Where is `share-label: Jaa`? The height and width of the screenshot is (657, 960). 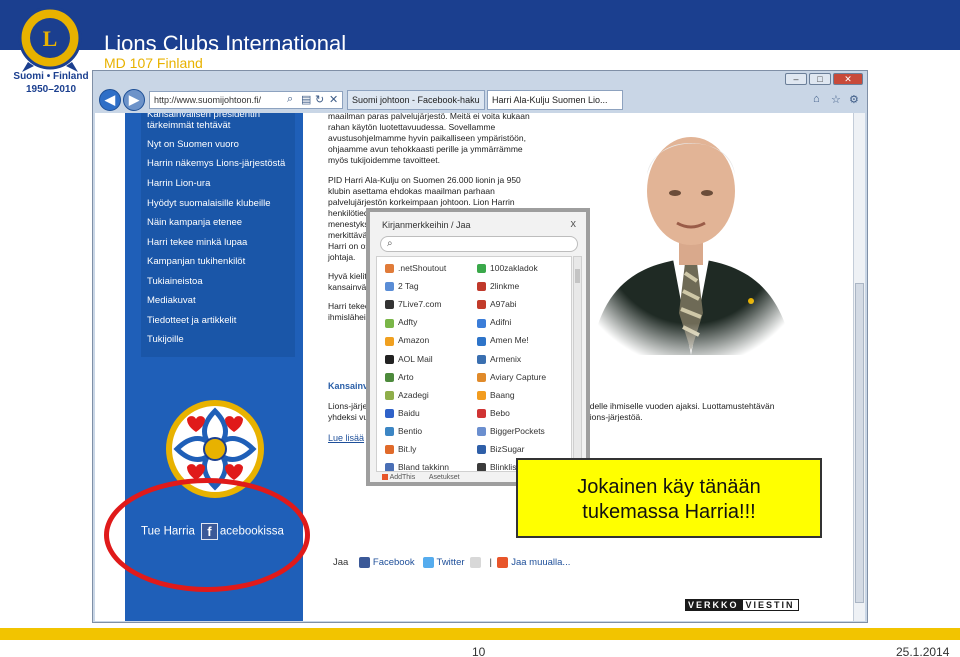
share-label: Jaa is located at coordinates (341, 563).